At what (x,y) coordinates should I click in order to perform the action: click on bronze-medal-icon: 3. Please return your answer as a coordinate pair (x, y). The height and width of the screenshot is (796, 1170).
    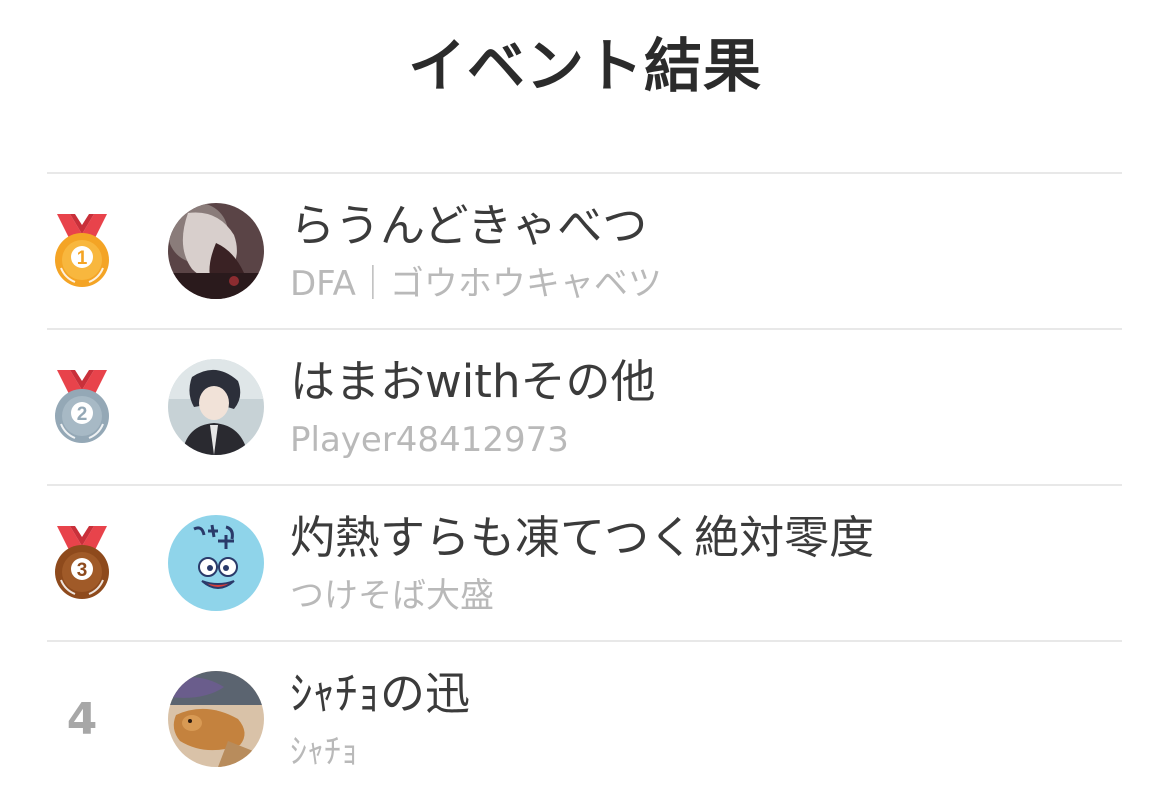
    Looking at the image, I should click on (82, 564).